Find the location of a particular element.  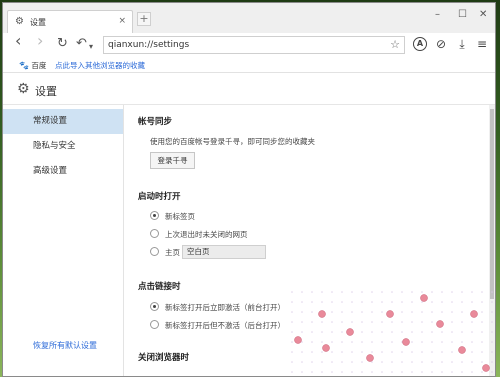

startup-label-homepage: 主页 is located at coordinates (172, 252).